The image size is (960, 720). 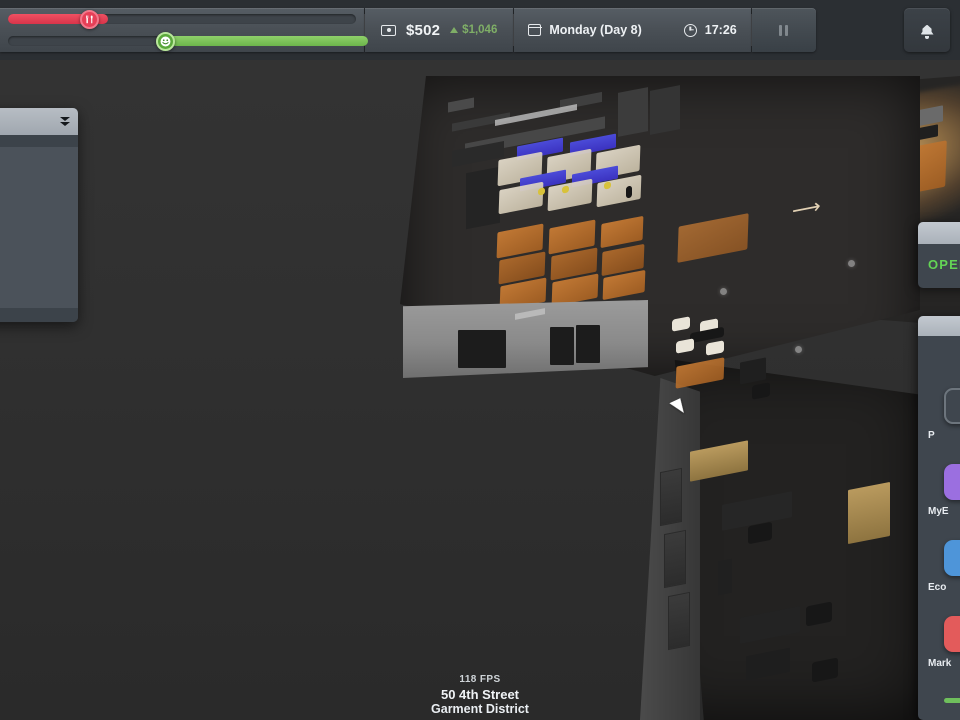 I want to click on money-delta: $1,046, so click(x=473, y=30).